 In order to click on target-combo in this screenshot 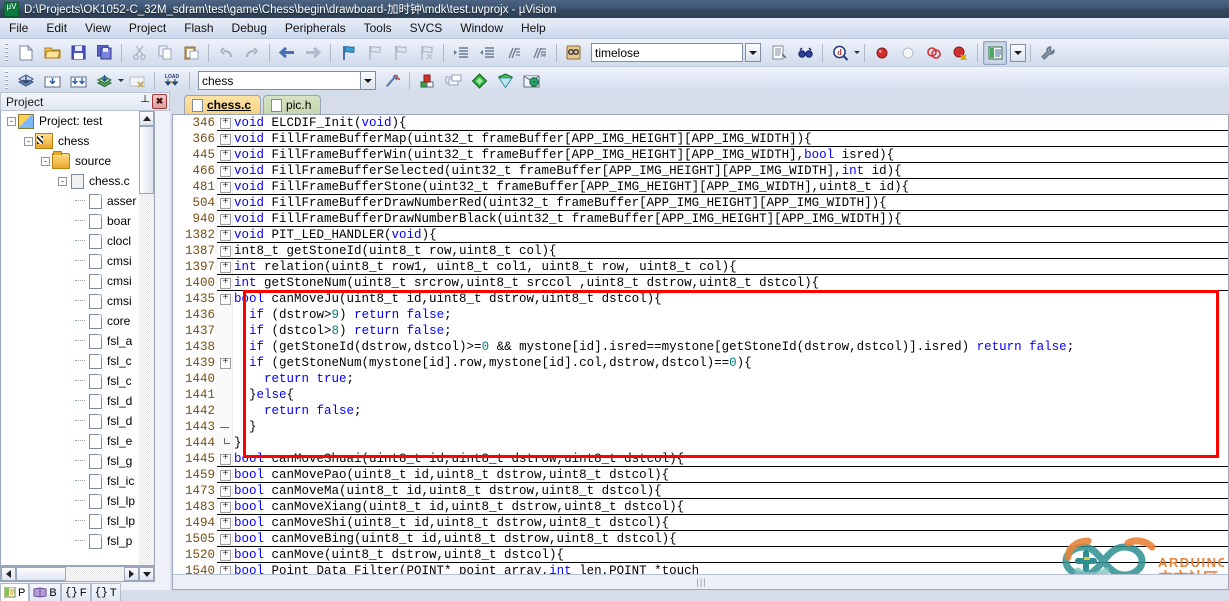, I will do `click(286, 80)`.